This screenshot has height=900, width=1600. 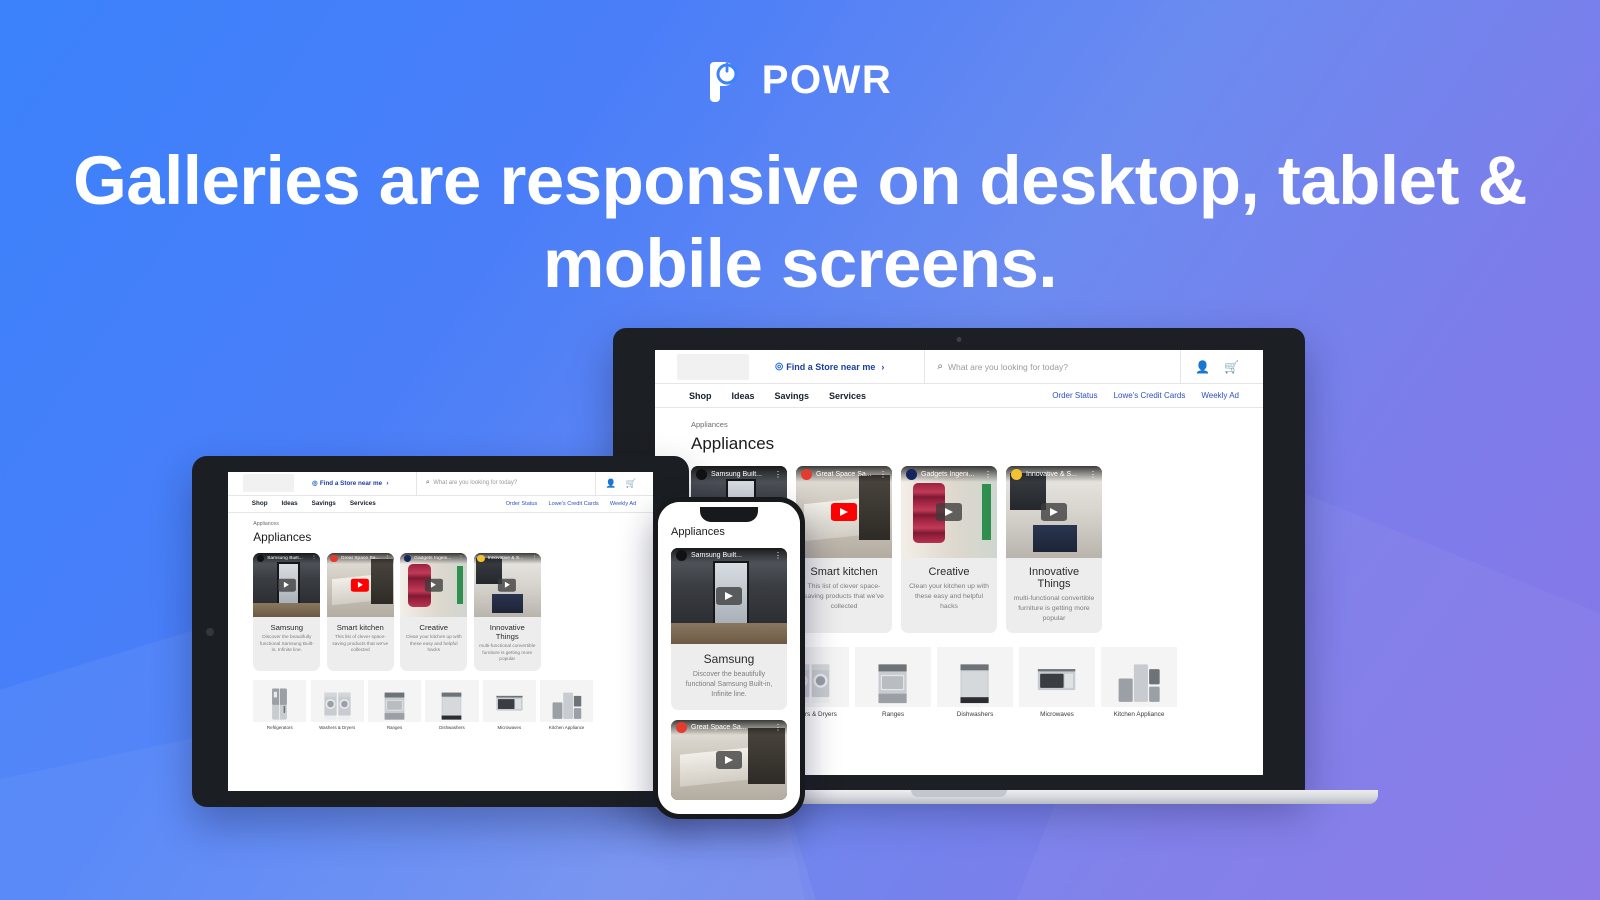 What do you see at coordinates (507, 631) in the screenshot?
I see `card-title: Innovative Things` at bounding box center [507, 631].